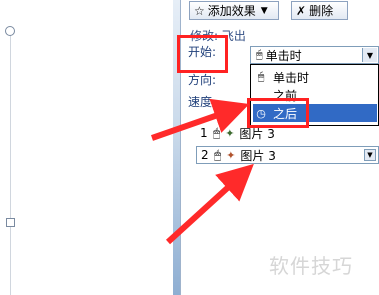 Image resolution: width=379 pixels, height=295 pixels. Describe the element at coordinates (200, 119) in the screenshot. I see `arrow-to-after-option` at that location.